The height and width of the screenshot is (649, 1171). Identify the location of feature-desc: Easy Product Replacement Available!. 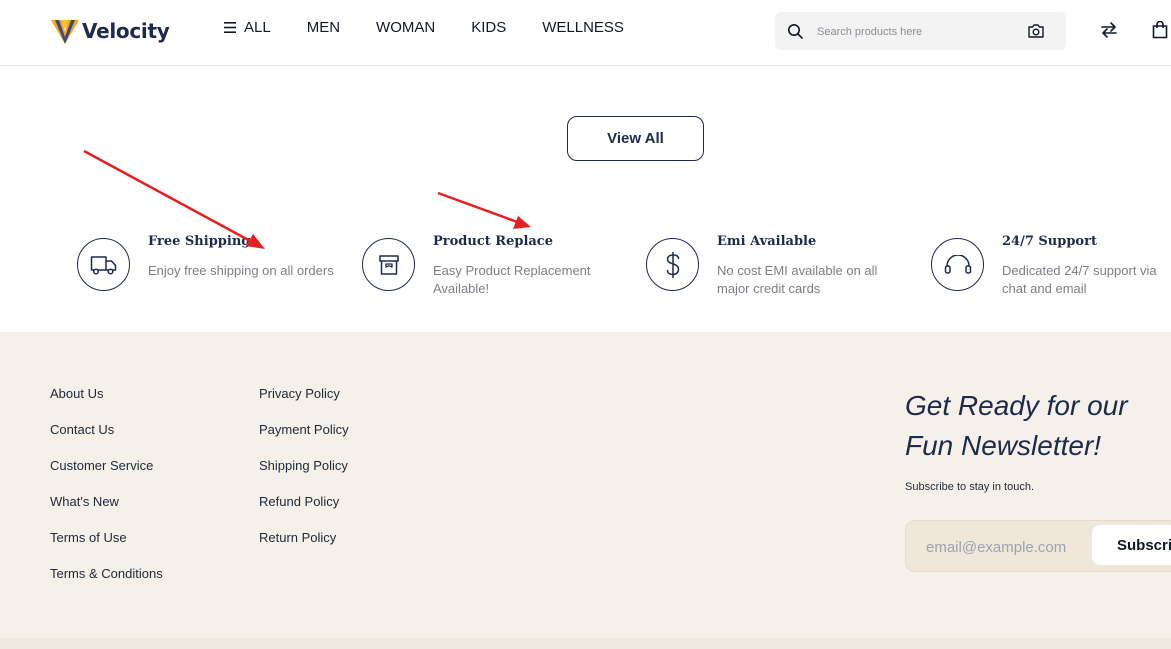
(512, 279).